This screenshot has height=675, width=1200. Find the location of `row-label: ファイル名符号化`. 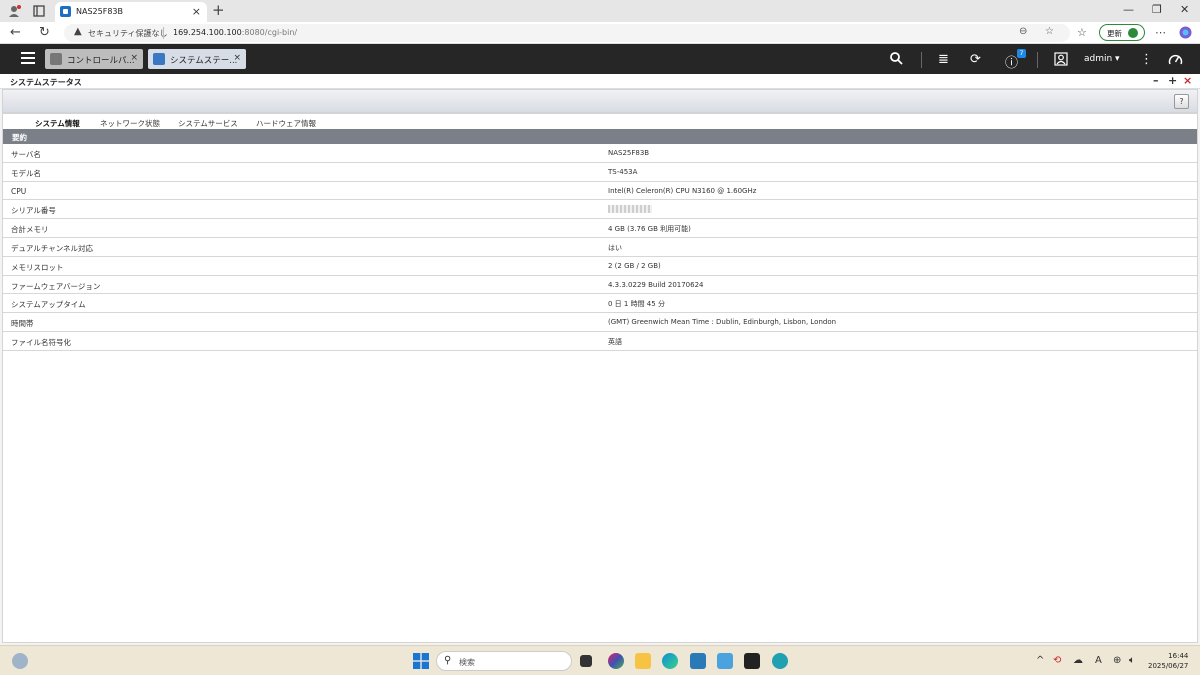

row-label: ファイル名符号化 is located at coordinates (41, 342).